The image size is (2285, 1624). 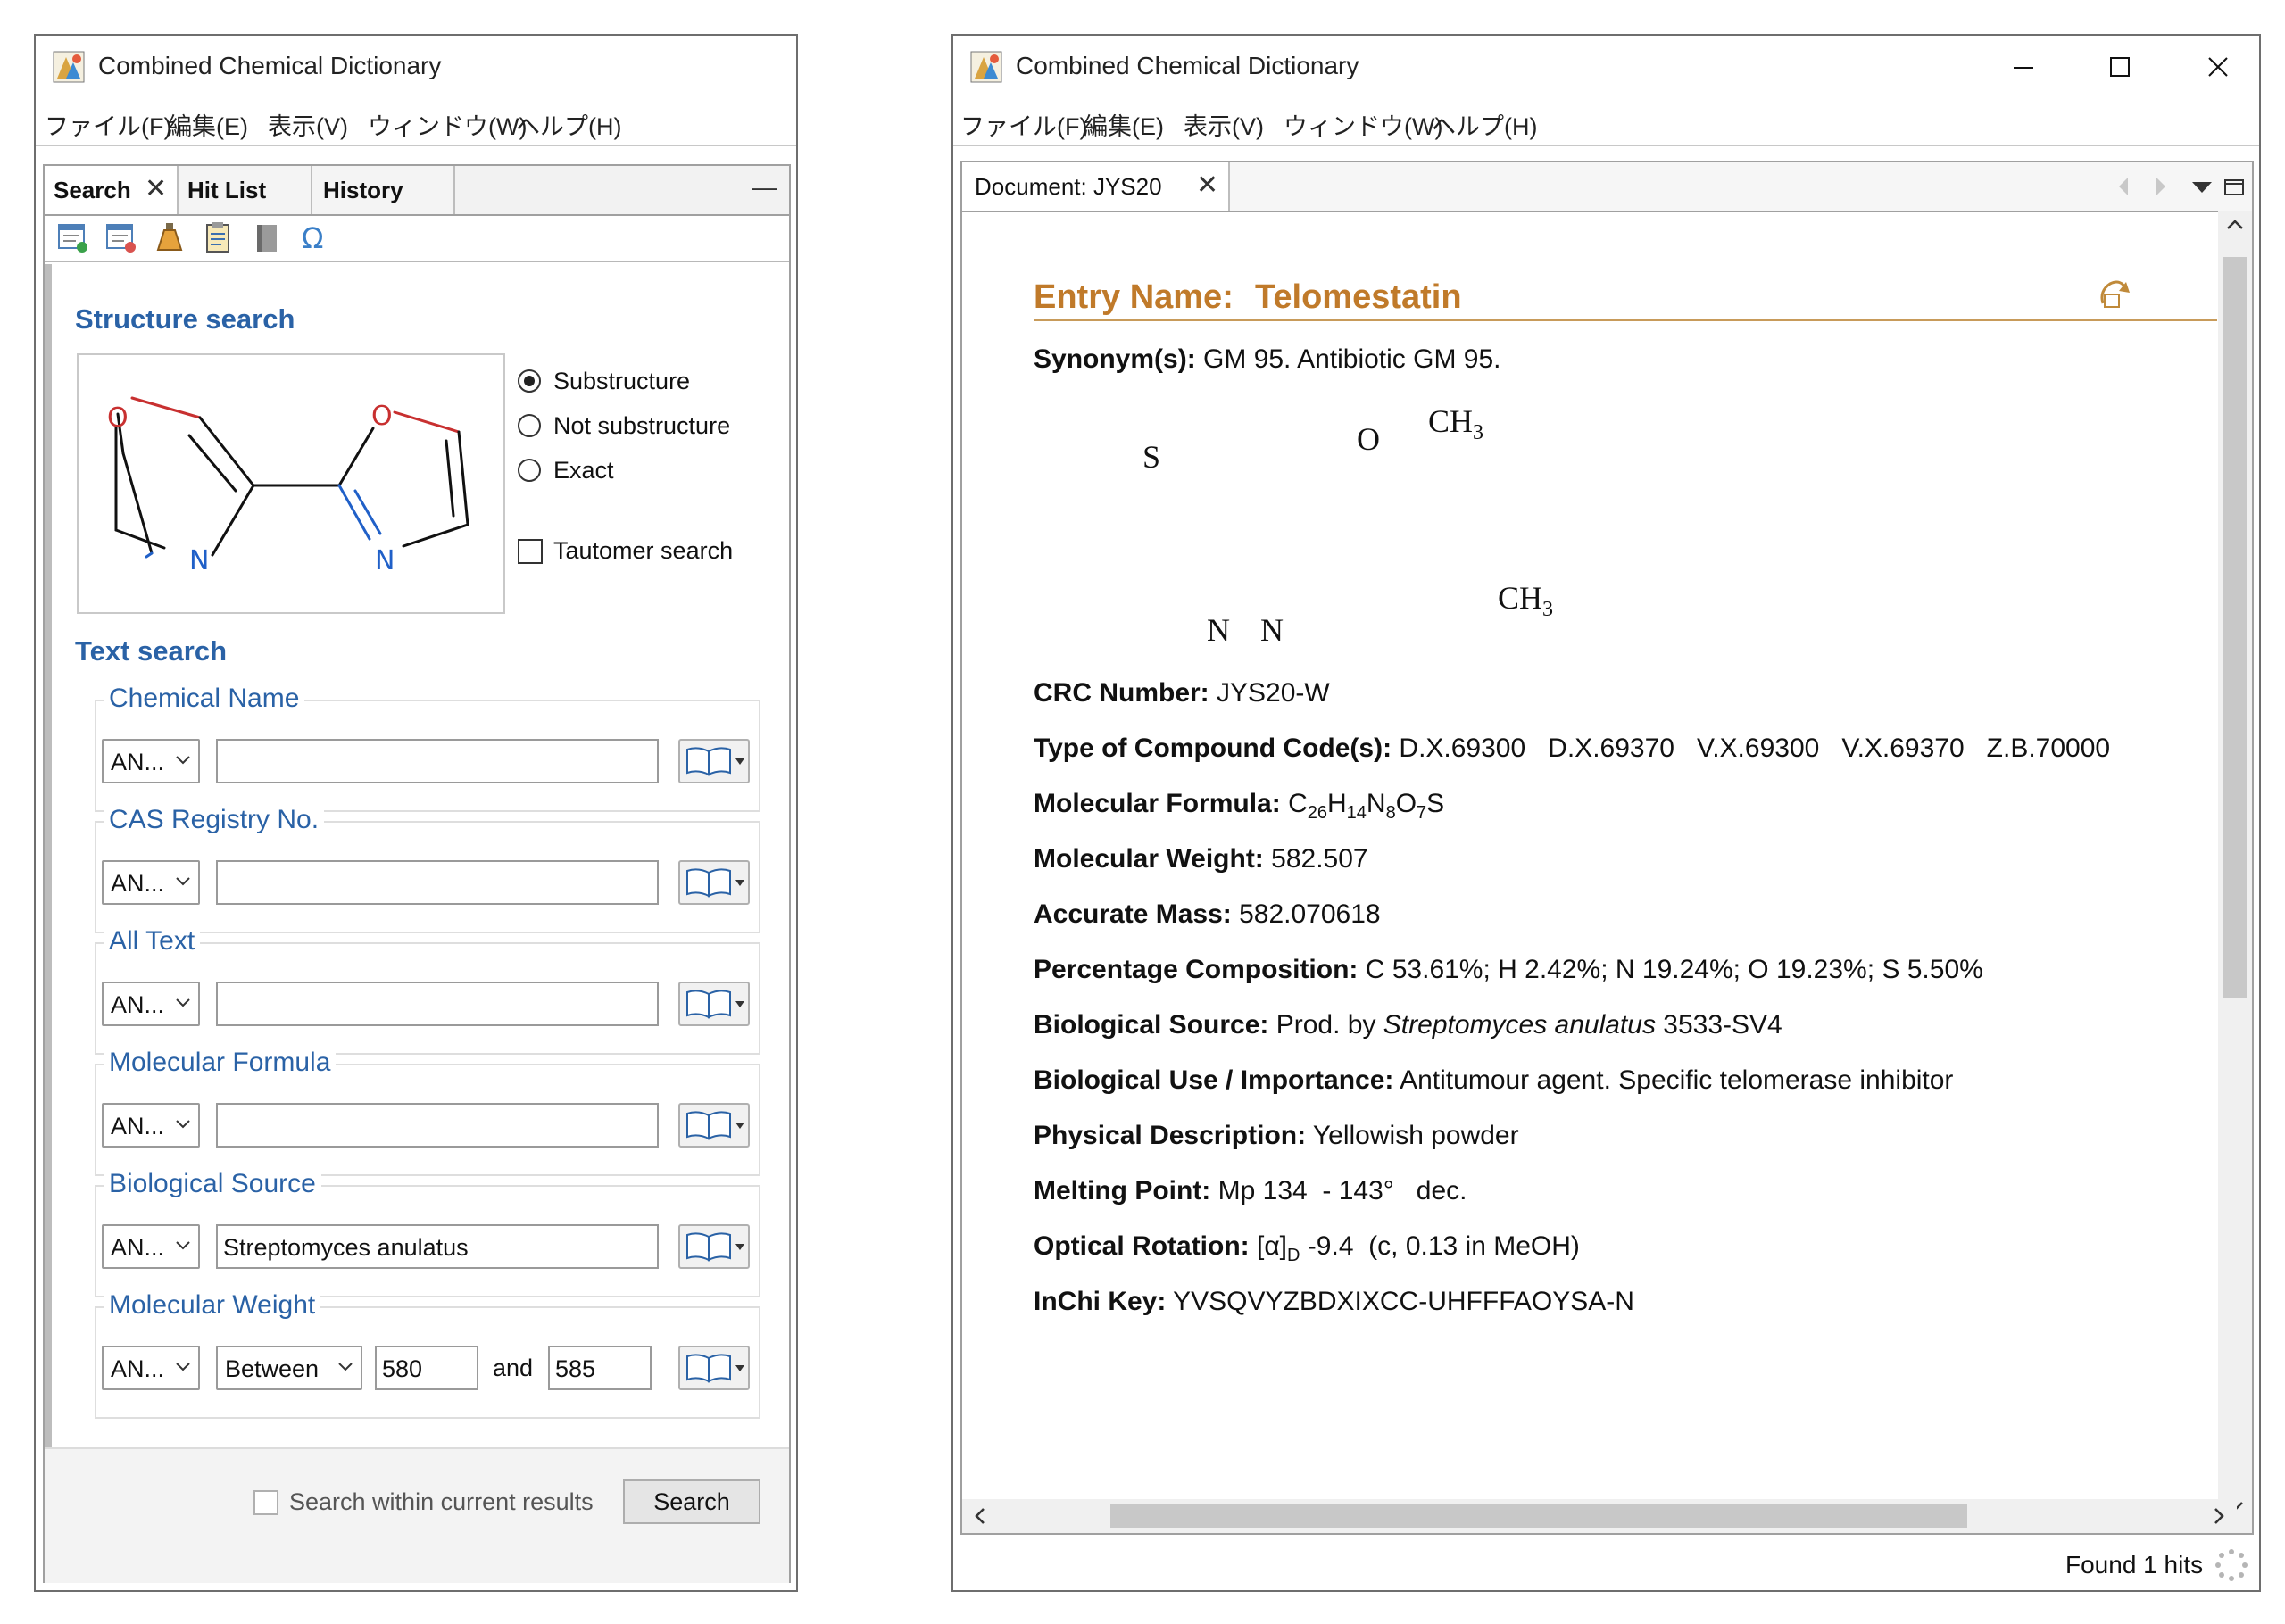 I want to click on tab-document: Document: JYS20 ✕, so click(x=1096, y=186).